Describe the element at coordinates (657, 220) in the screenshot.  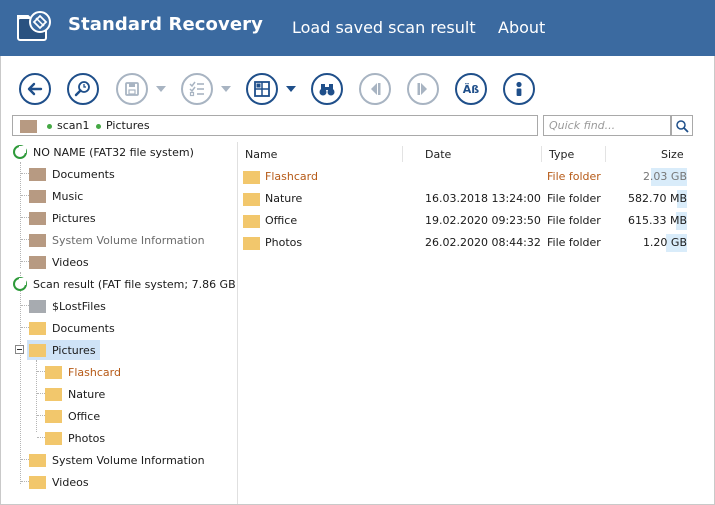
I see `cell-size: 615.33 MB` at that location.